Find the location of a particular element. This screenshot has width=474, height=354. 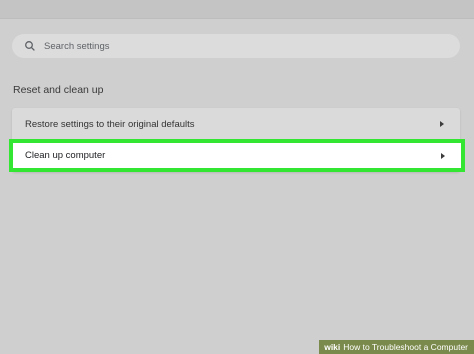

clean-up-computer-row: Clean up computer is located at coordinates (237, 155).